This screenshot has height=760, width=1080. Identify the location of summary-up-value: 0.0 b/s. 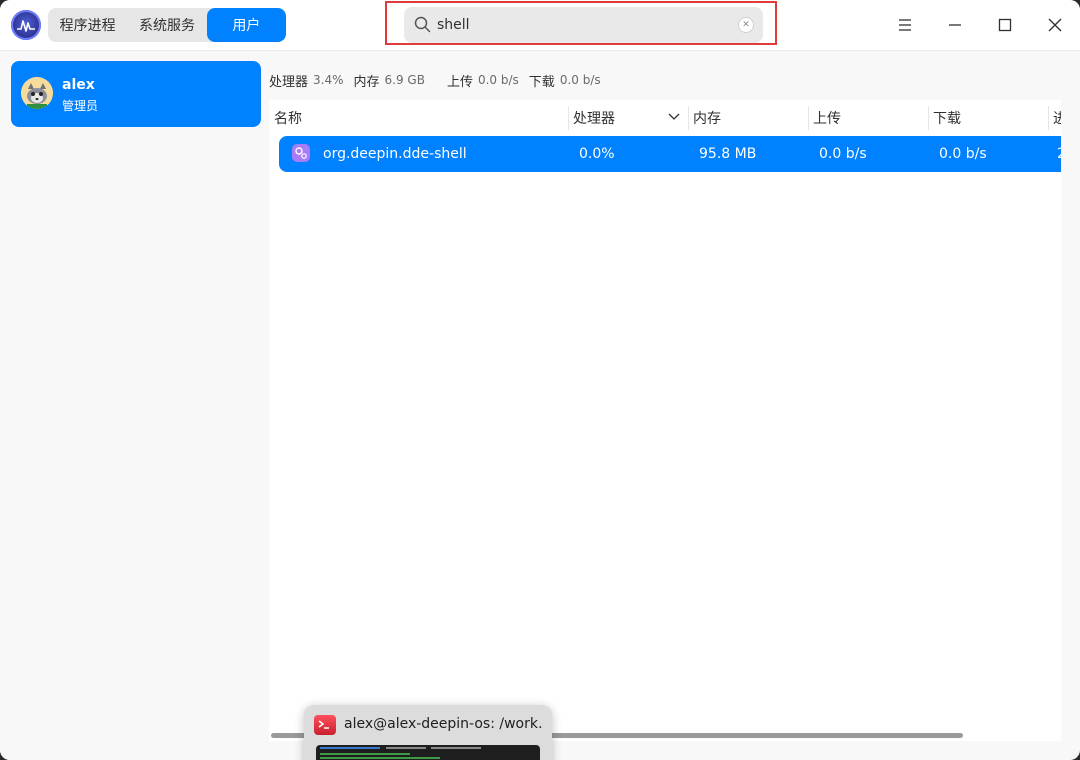
(498, 80).